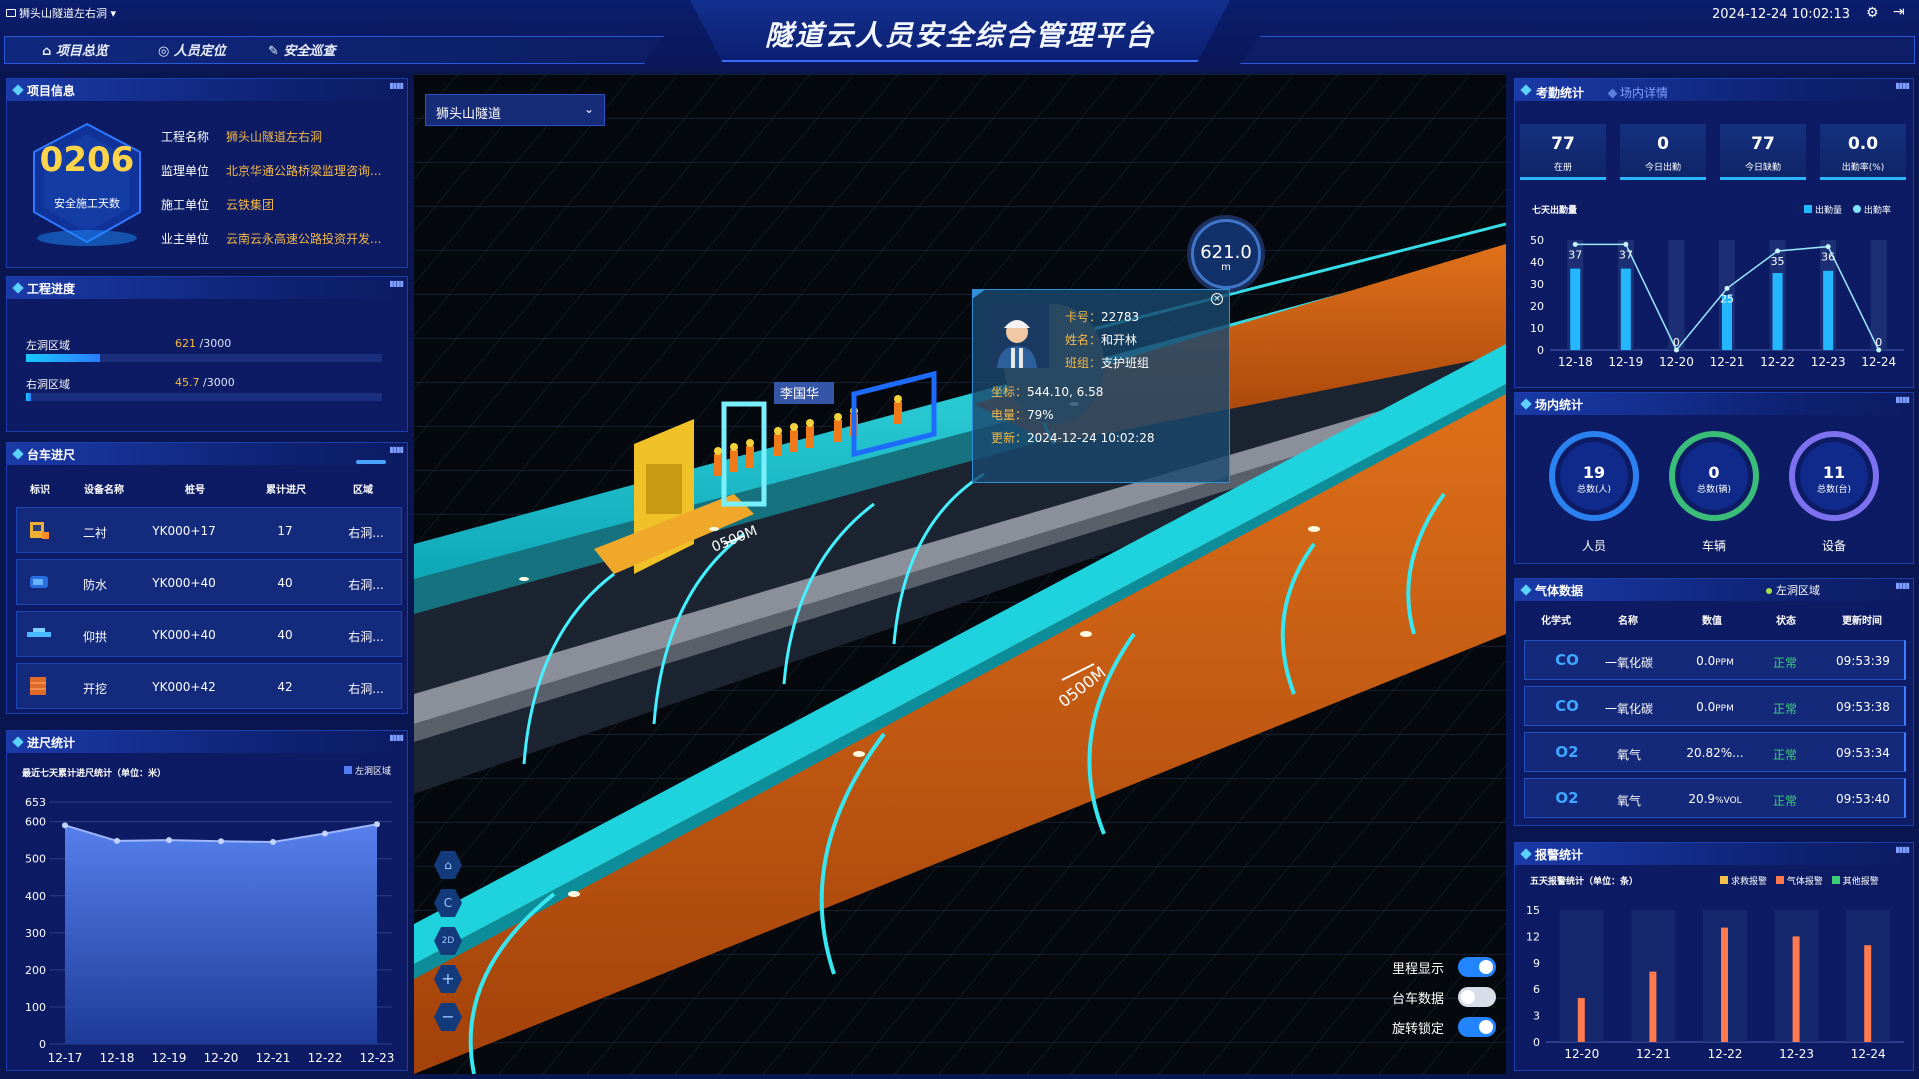  Describe the element at coordinates (1217, 299) in the screenshot. I see `close-icon: ×` at that location.